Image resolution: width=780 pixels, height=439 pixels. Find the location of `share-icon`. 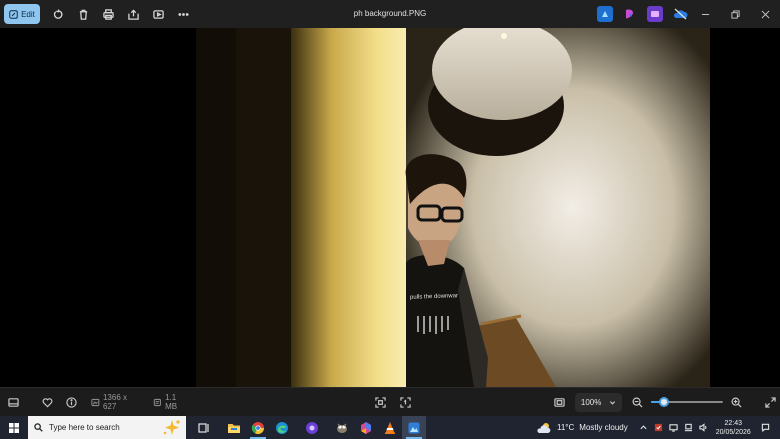

share-icon is located at coordinates (133, 14).